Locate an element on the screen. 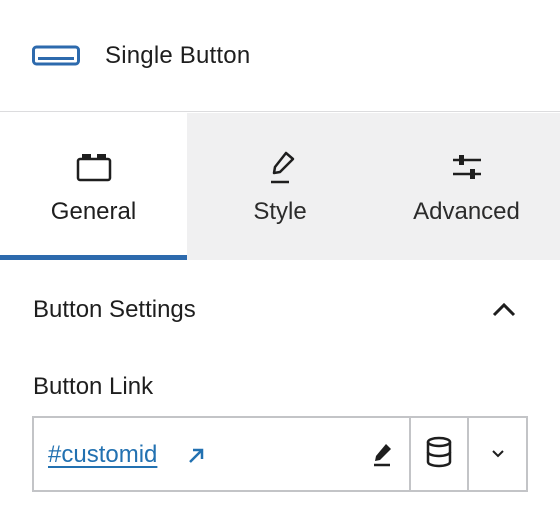  pencil-icon is located at coordinates (382, 454).